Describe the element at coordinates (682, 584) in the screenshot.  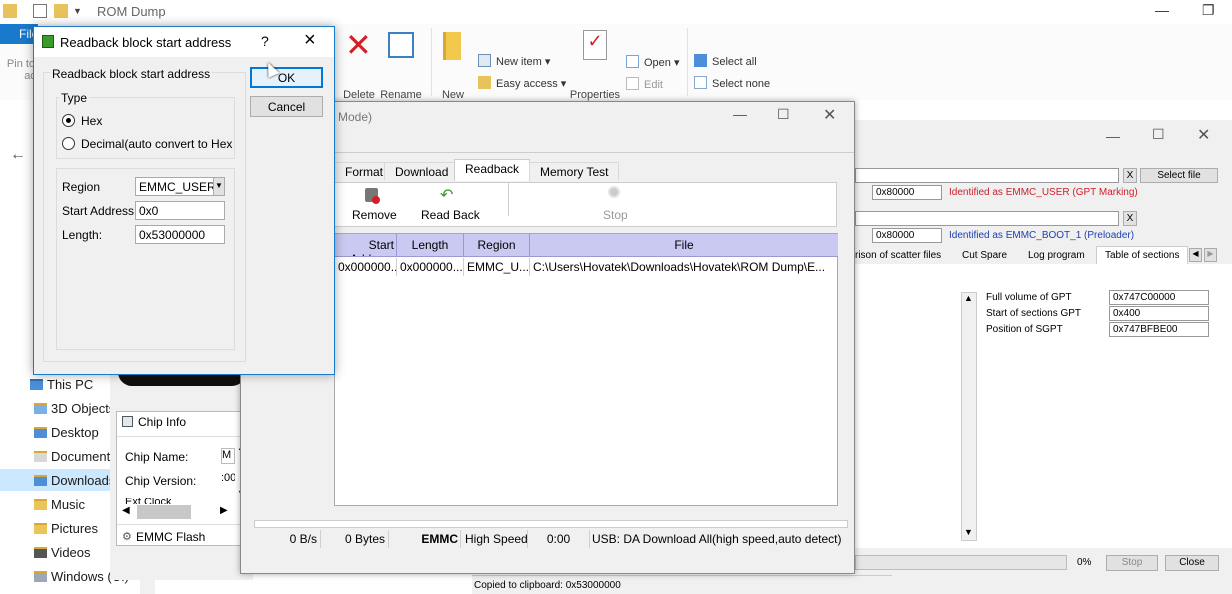
I see `status-clipboard: Copied to clipboard: 0x53000000` at that location.